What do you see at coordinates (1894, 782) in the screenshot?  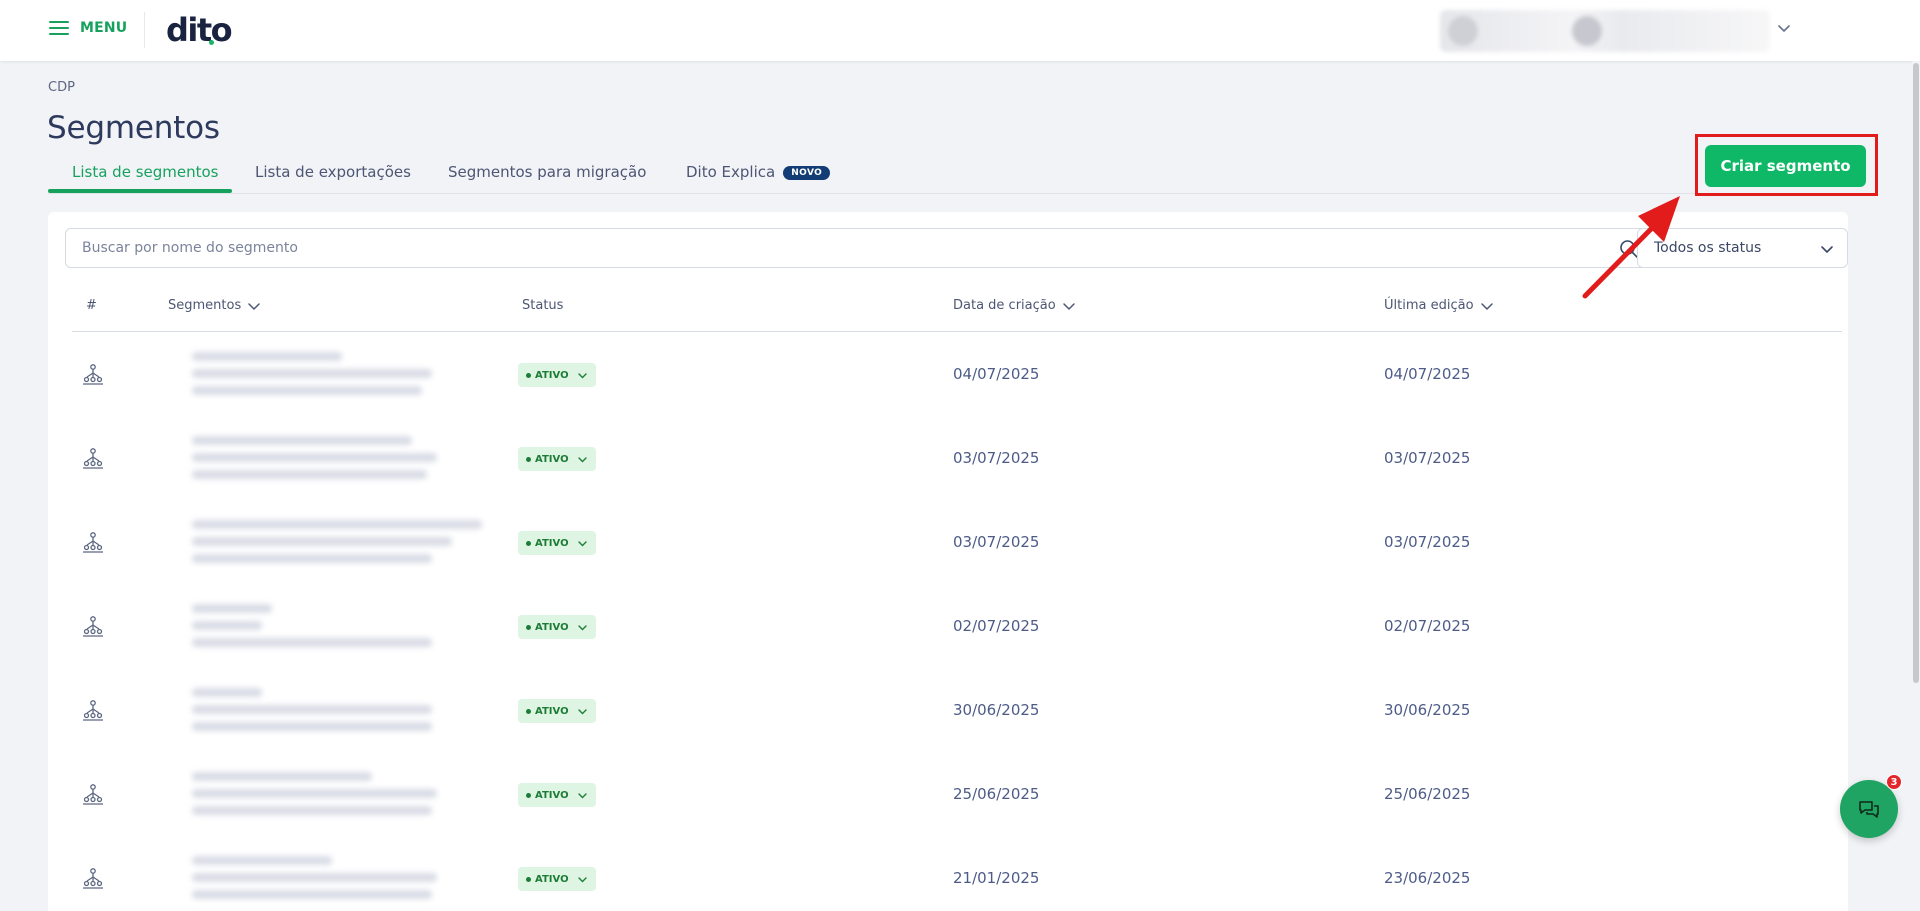 I see `chat-unread-badge: 3` at bounding box center [1894, 782].